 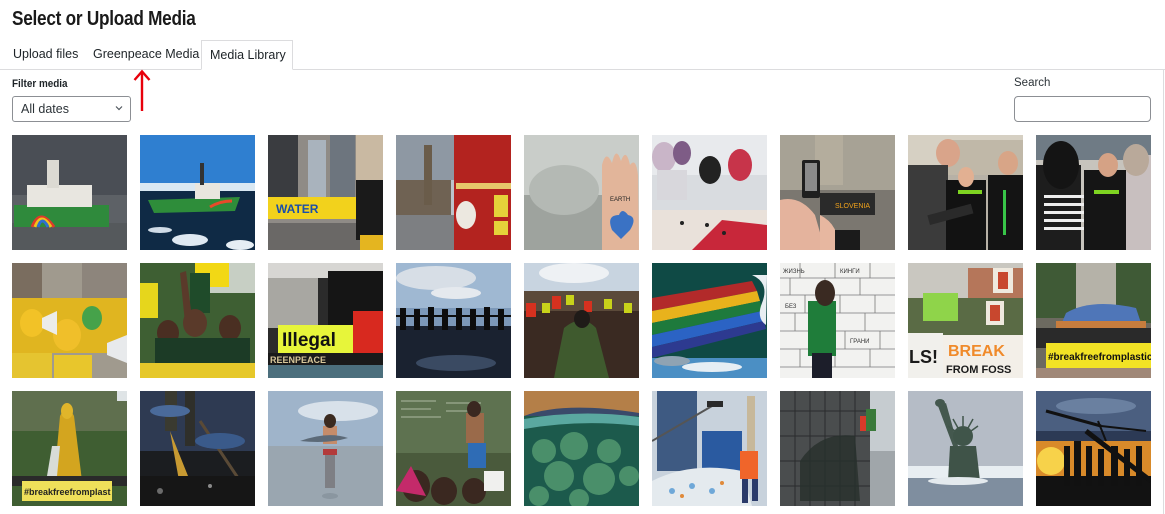 I want to click on media-item-thumbnail: Illegal REENPEACE, so click(x=325, y=320).